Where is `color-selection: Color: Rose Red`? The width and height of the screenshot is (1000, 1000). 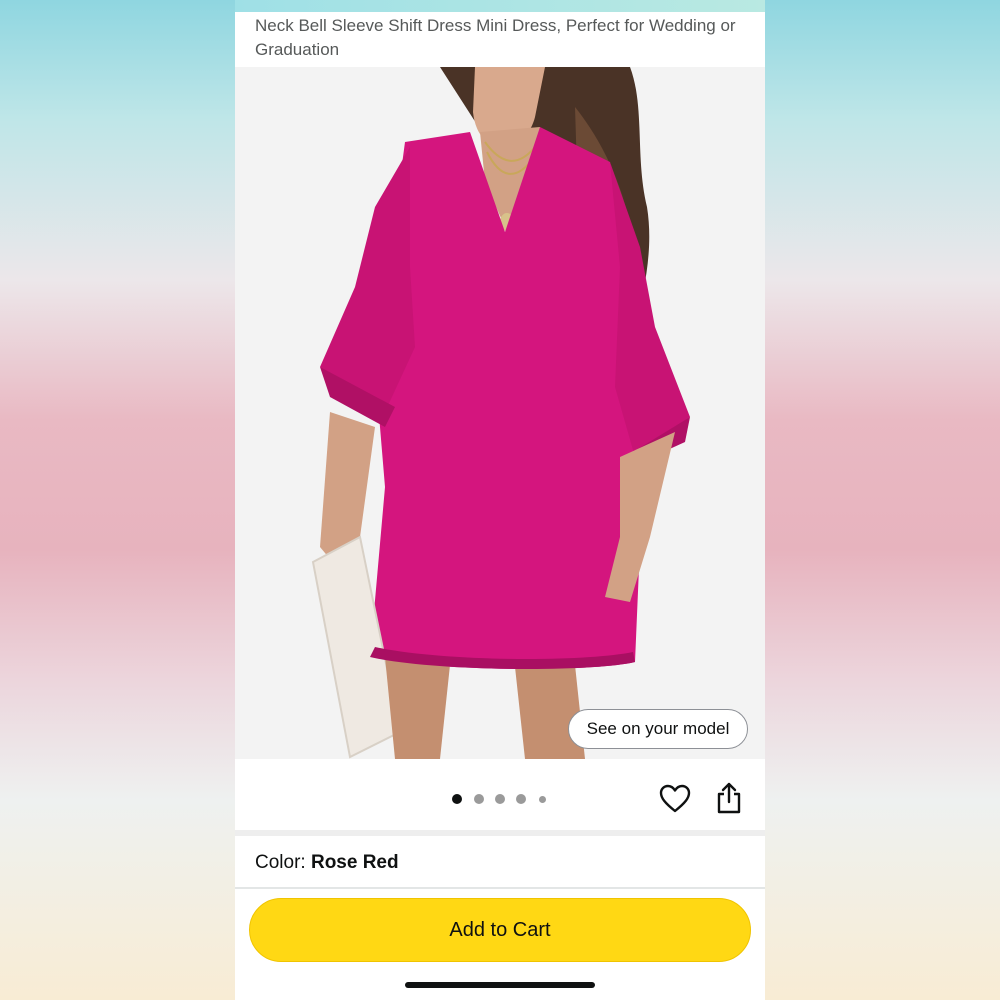
color-selection: Color: Rose Red is located at coordinates (327, 863).